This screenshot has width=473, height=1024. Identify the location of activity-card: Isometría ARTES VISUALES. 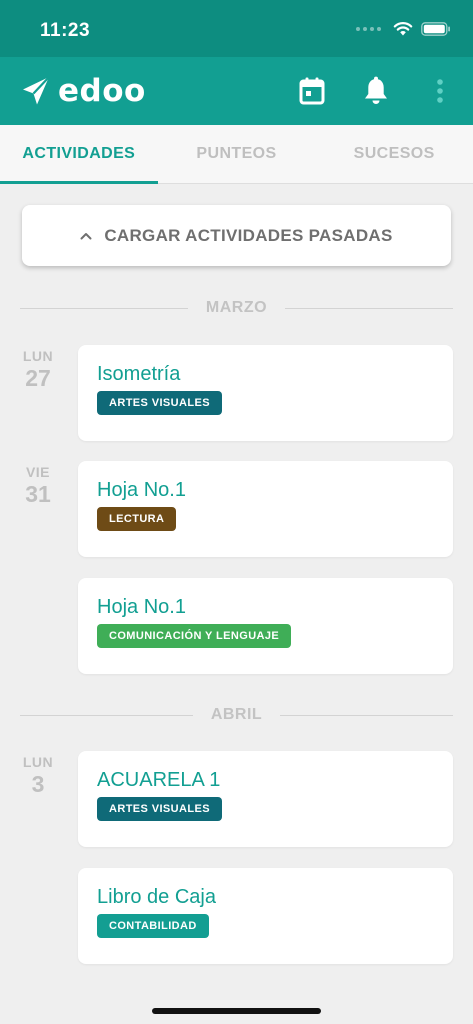
(265, 393).